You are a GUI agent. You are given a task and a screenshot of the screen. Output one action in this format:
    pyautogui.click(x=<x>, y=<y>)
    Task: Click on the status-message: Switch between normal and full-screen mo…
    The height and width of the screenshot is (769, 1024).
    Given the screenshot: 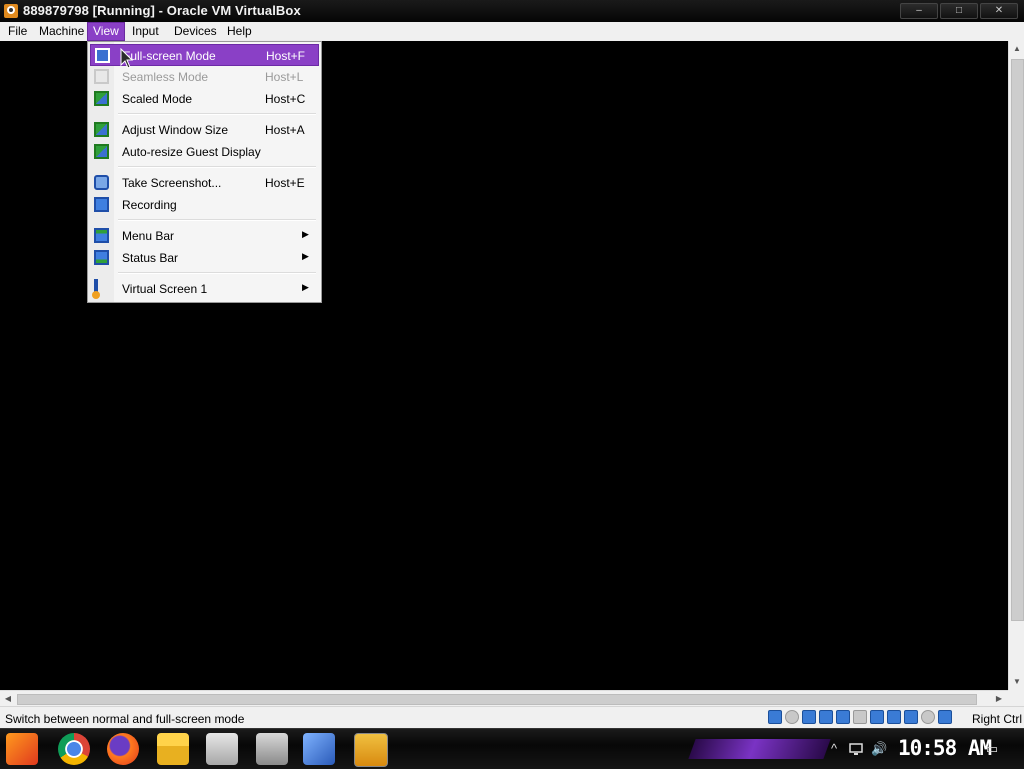 What is the action you would take?
    pyautogui.click(x=125, y=719)
    